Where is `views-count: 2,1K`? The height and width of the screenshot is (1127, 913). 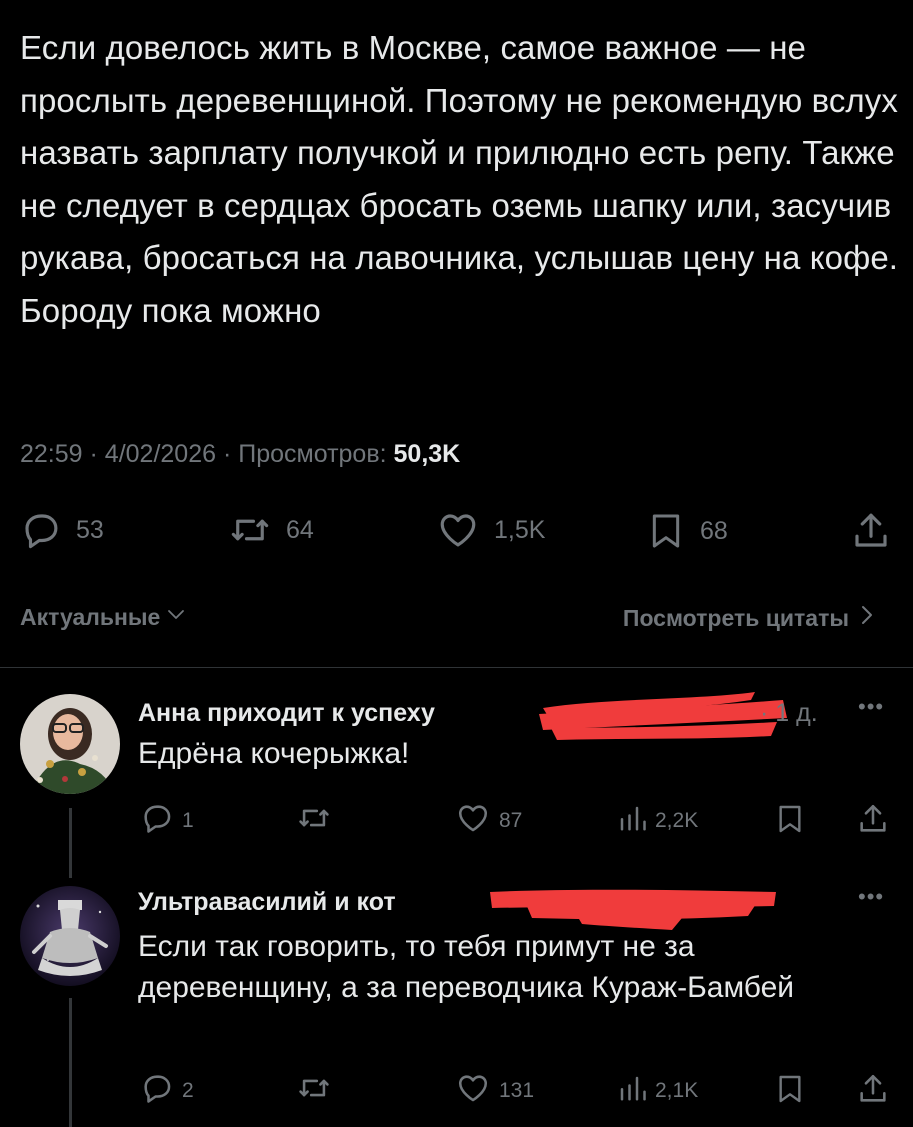 views-count: 2,1K is located at coordinates (677, 1090).